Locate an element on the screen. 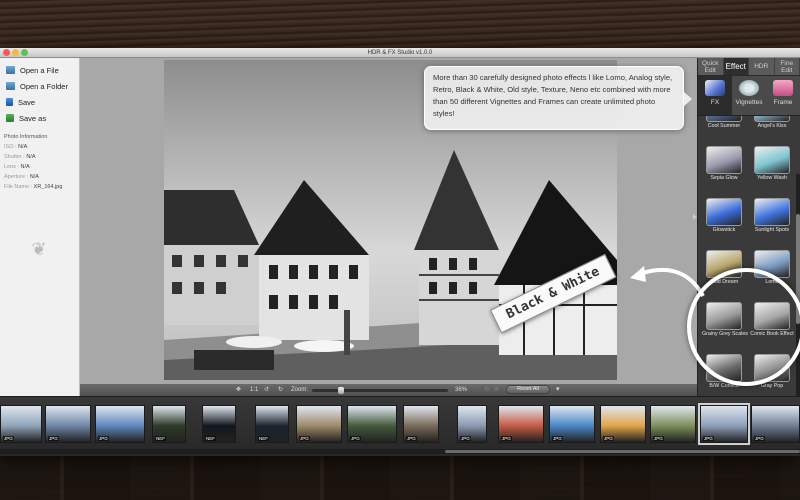 The height and width of the screenshot is (500, 800). subtab-fx: FX is located at coordinates (715, 95).